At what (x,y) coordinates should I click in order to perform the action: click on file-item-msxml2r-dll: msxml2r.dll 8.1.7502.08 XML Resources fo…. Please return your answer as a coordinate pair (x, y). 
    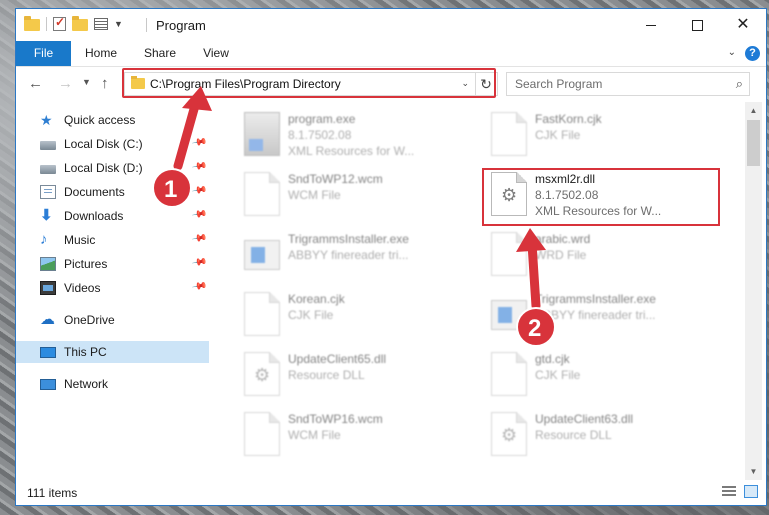
    Looking at the image, I should click on (603, 195).